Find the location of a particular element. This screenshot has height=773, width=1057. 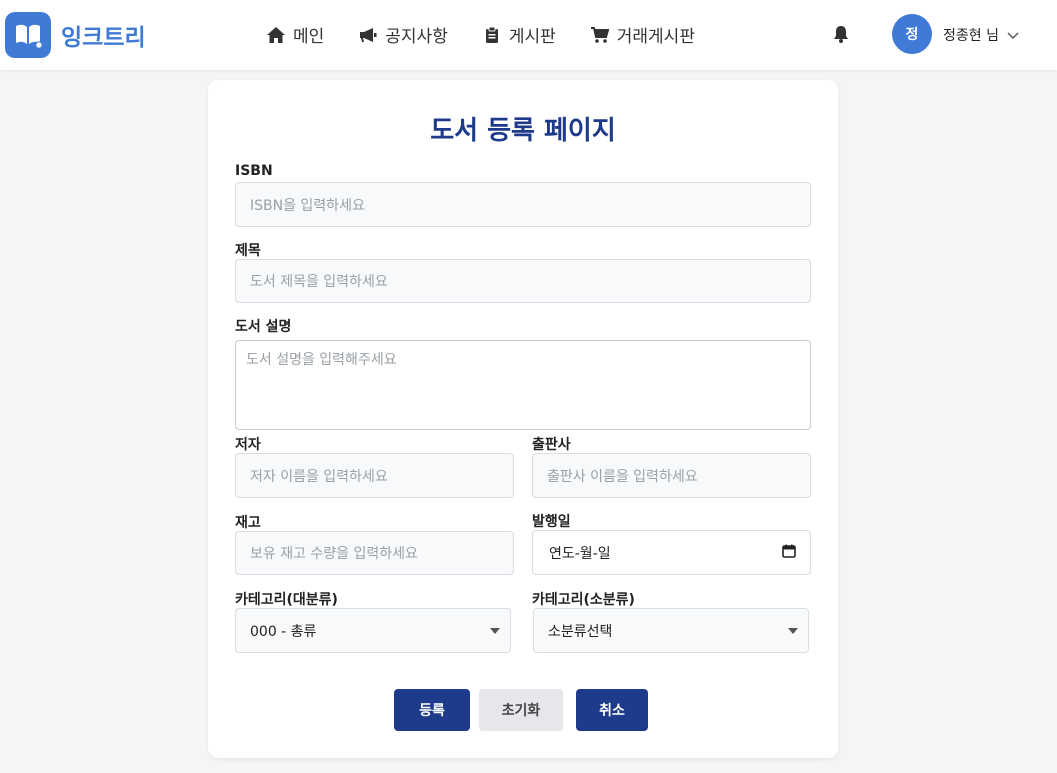

main-nav: 메인 공지사항 게시판 거래게시판 is located at coordinates (497, 34).